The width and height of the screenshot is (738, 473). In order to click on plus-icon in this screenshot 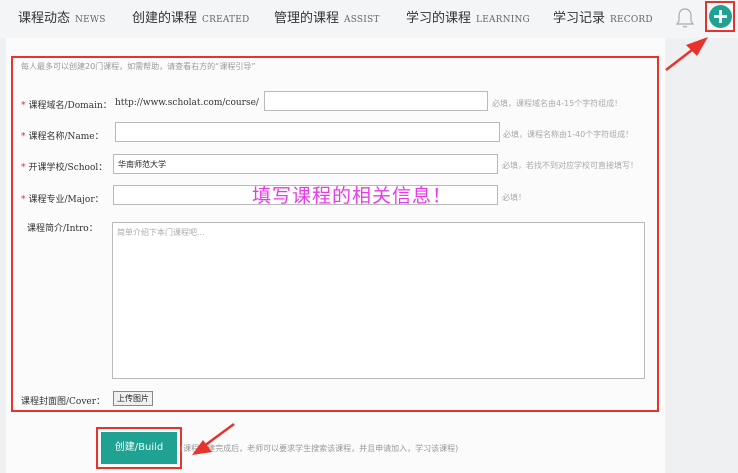, I will do `click(720, 16)`.